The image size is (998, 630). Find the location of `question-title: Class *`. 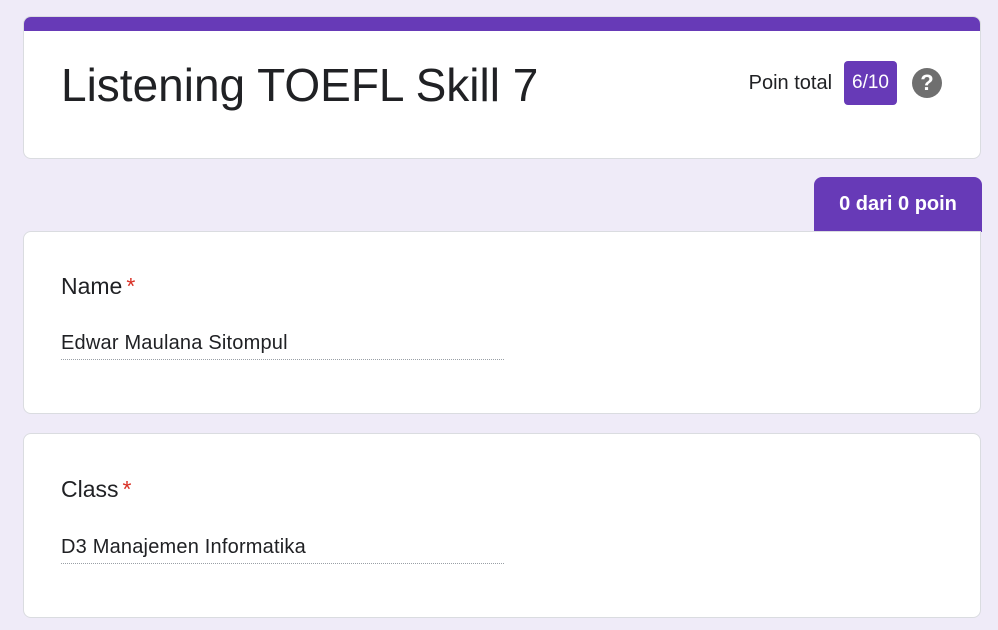

question-title: Class * is located at coordinates (96, 489).